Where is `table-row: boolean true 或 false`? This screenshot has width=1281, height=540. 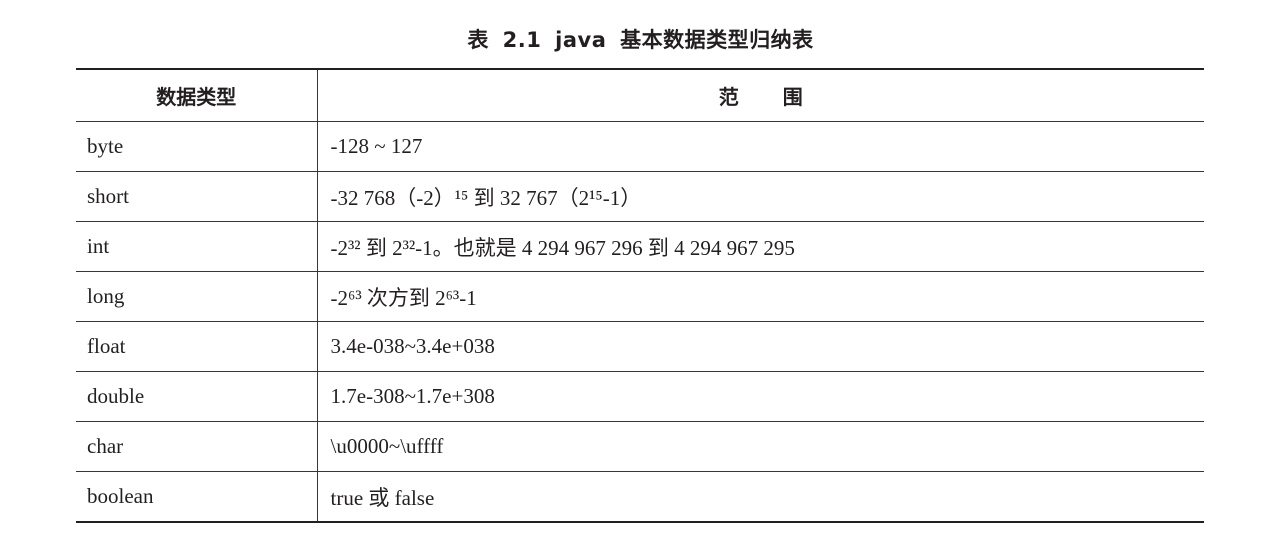
table-row: boolean true 或 false is located at coordinates (640, 496).